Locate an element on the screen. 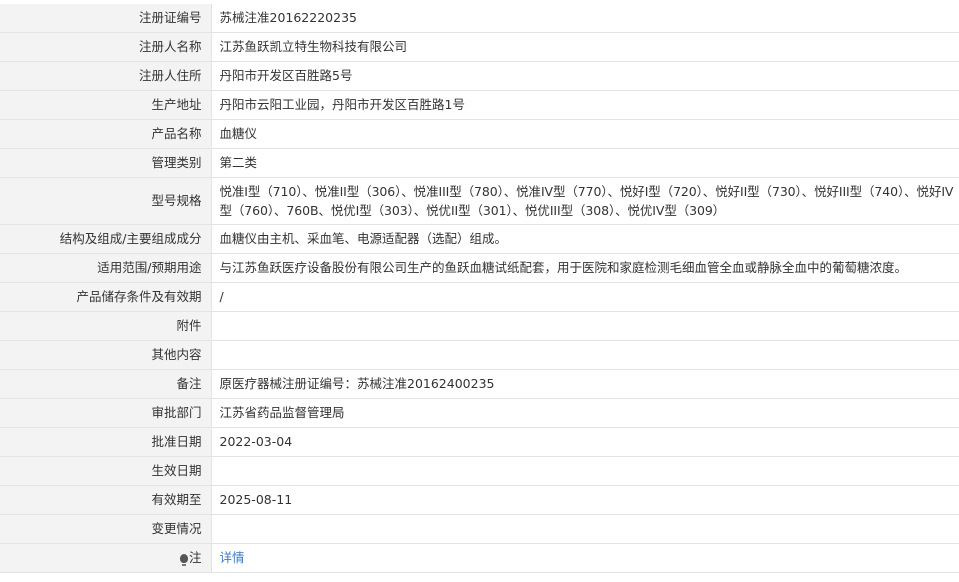 The image size is (959, 582). field-value: 血糖仪由主机、采血笔、电源适配器（选配）组成。 is located at coordinates (585, 239).